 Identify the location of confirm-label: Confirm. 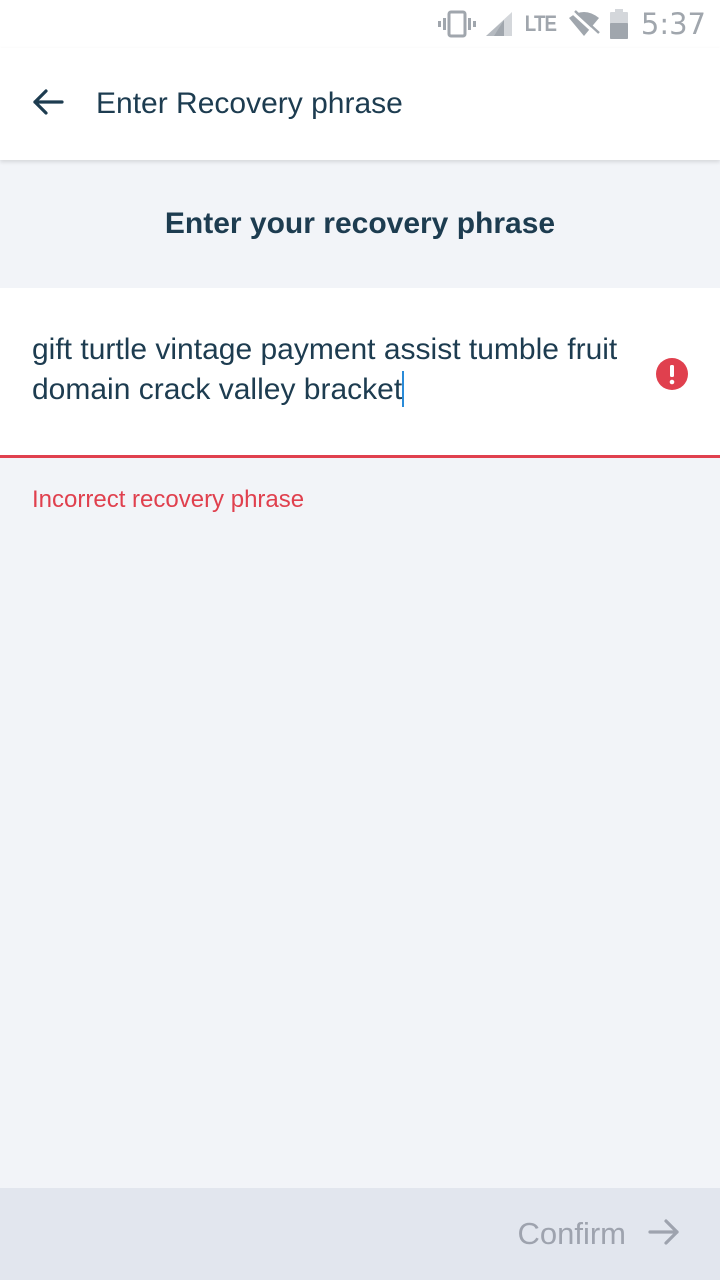
(571, 1233).